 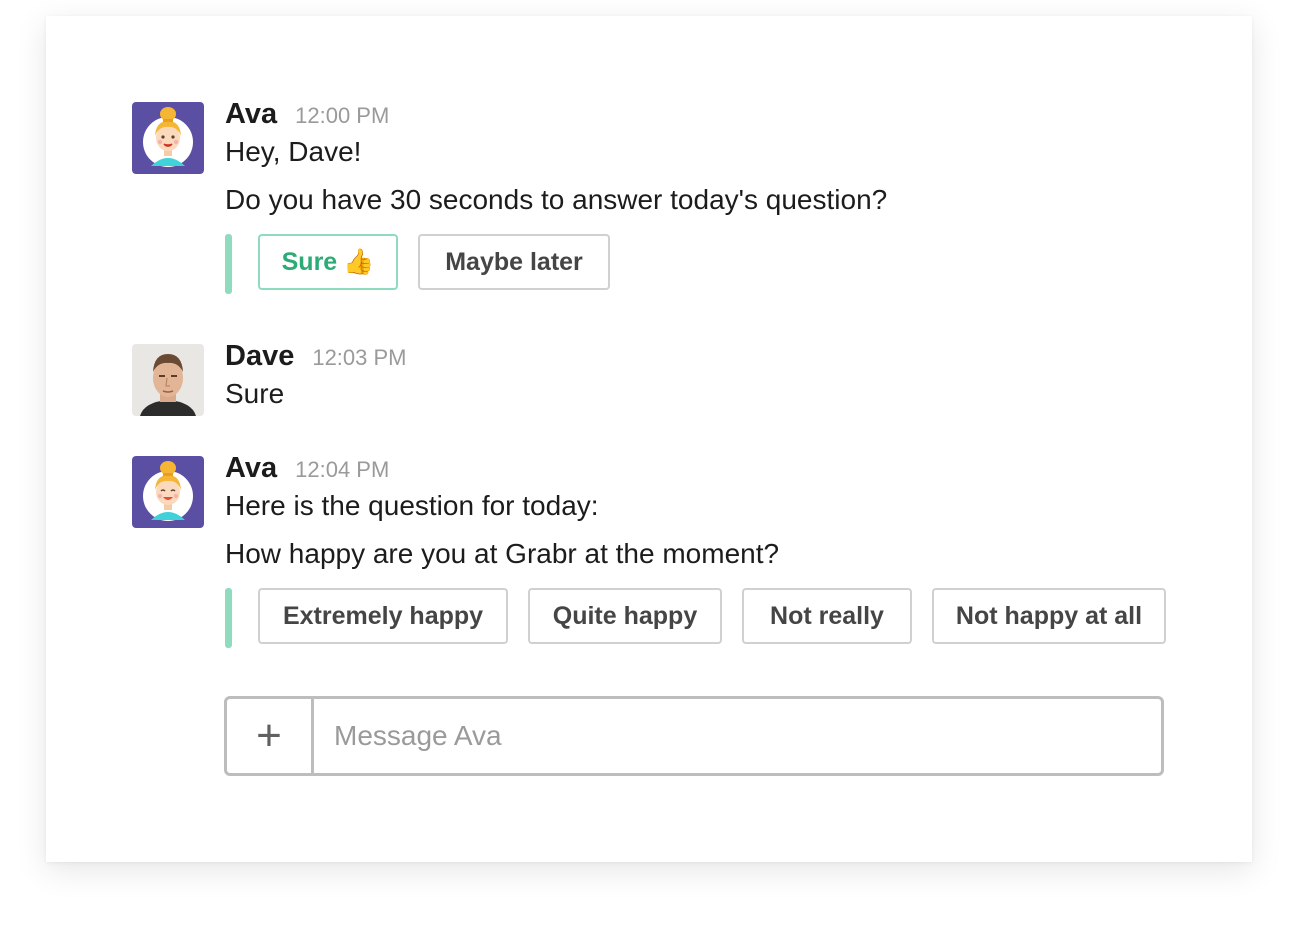 What do you see at coordinates (309, 261) in the screenshot?
I see `button-label: Sure` at bounding box center [309, 261].